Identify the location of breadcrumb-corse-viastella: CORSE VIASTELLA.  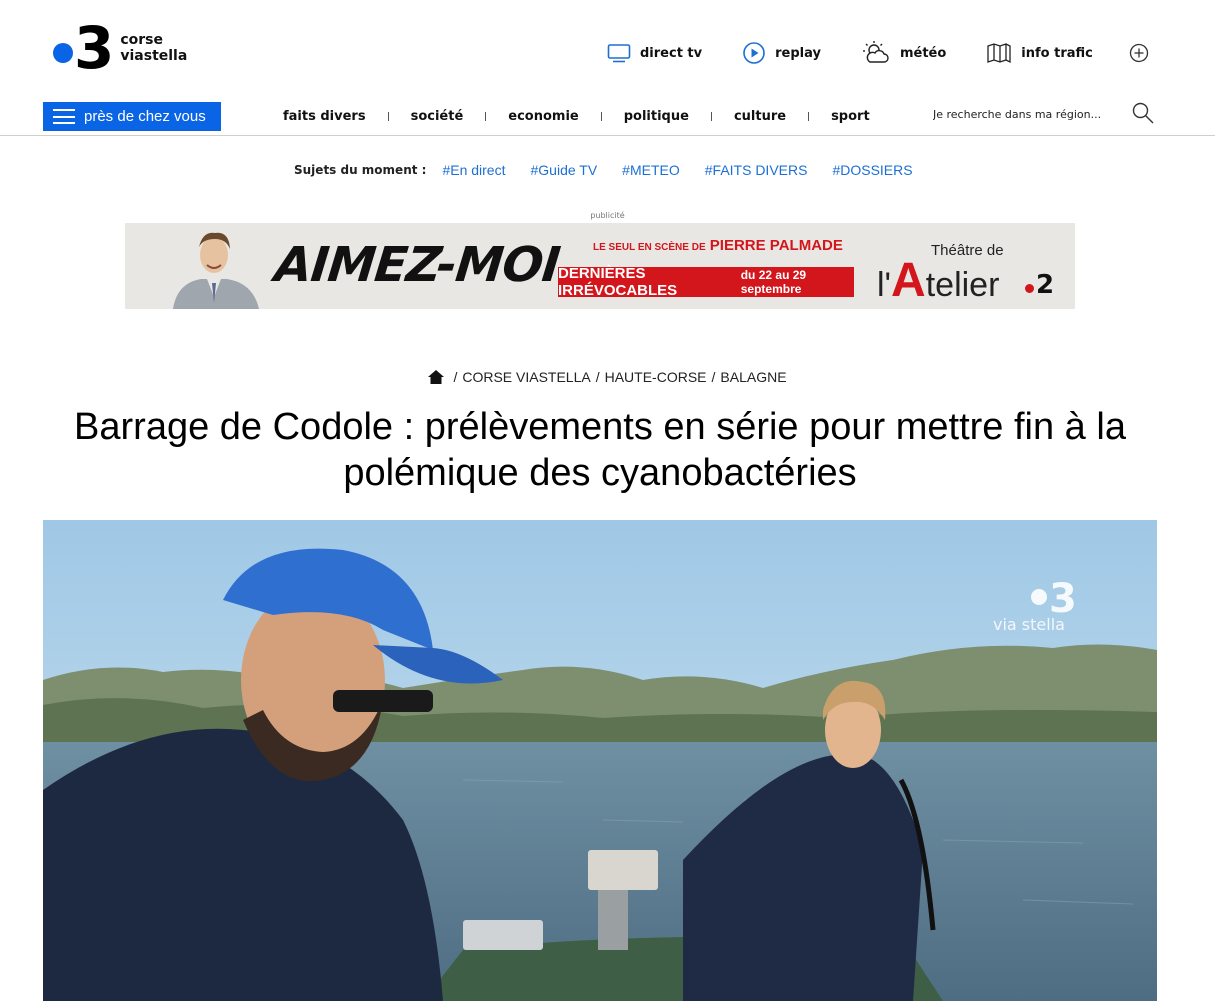
(526, 377).